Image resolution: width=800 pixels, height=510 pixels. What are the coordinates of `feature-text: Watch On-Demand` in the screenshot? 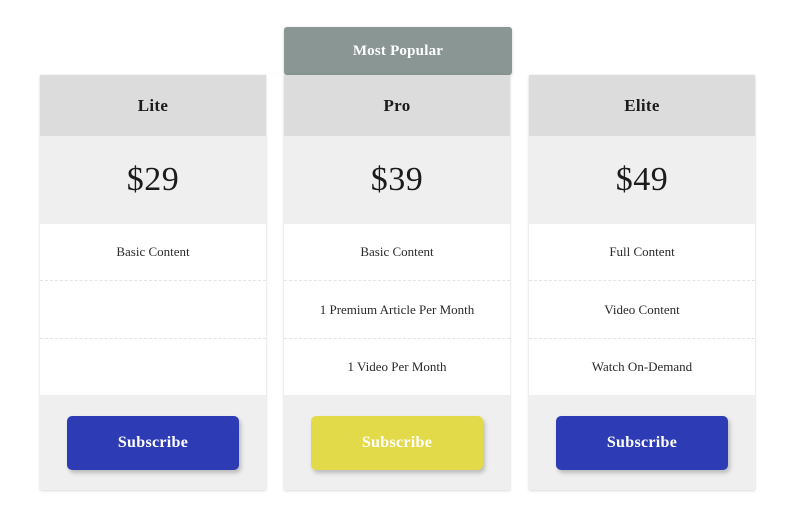 It's located at (642, 367).